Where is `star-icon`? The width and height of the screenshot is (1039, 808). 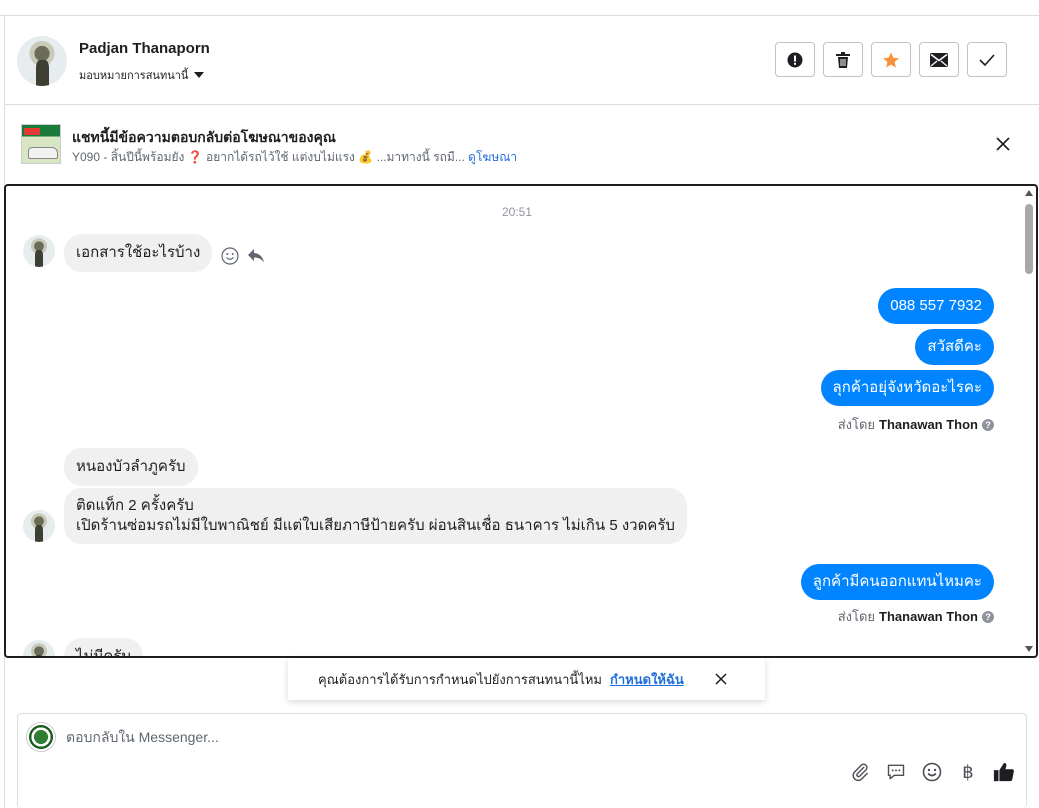
star-icon is located at coordinates (891, 59).